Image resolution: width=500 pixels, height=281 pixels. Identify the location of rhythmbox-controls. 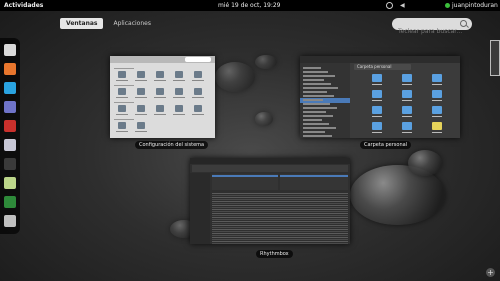
(270, 168).